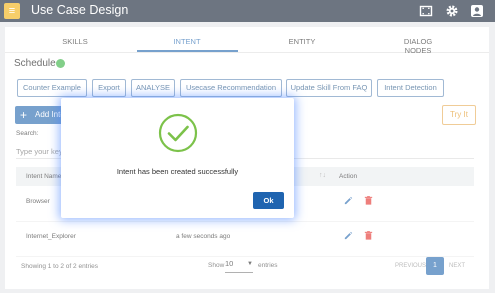  Describe the element at coordinates (177, 171) in the screenshot. I see `success-message: Intent has been created successfully` at that location.